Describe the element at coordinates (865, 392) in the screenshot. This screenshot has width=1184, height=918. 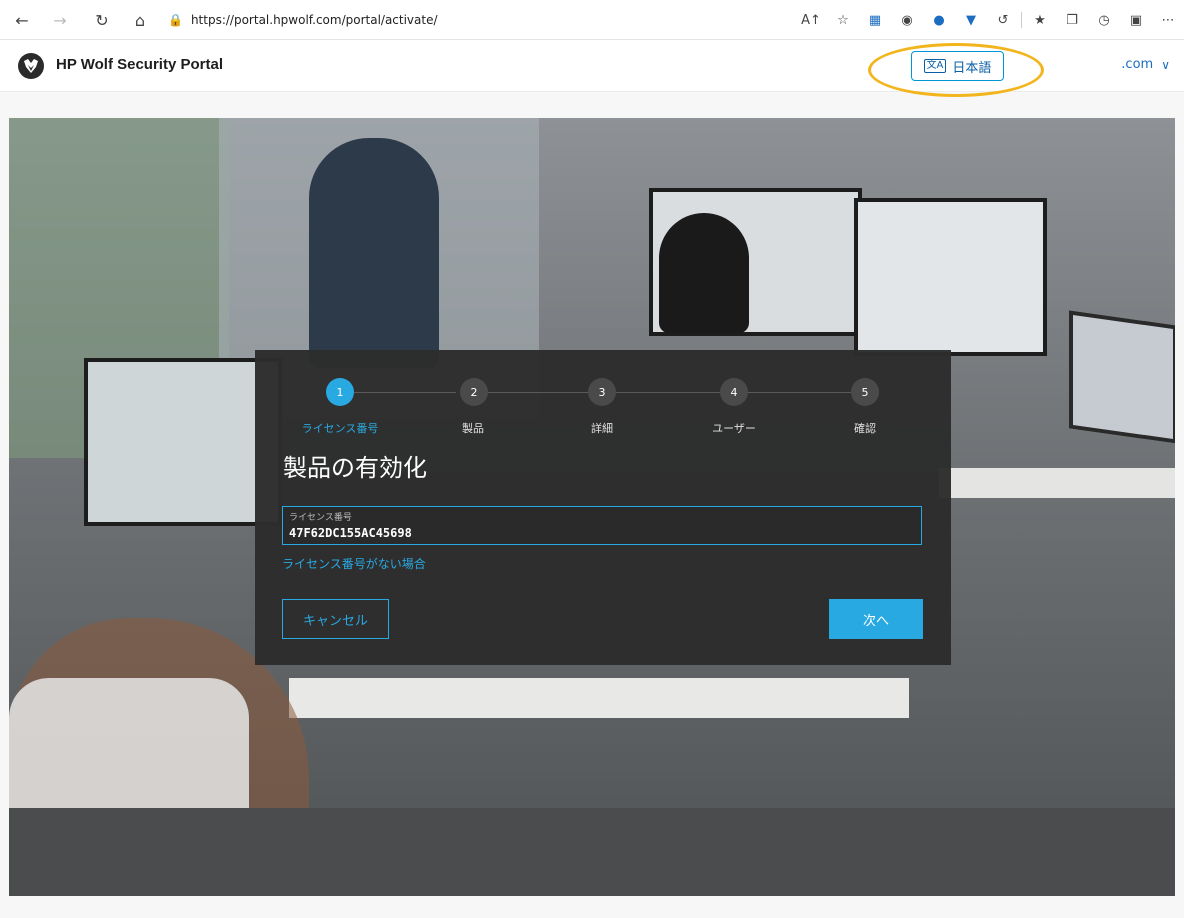
I see `step-5-indicator: 5` at that location.